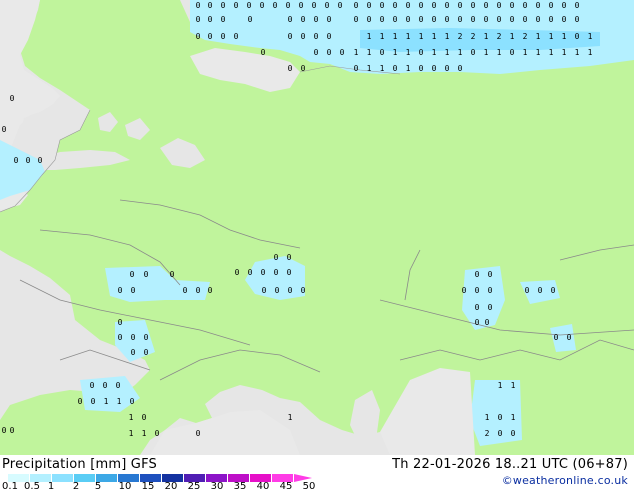  Describe the element at coordinates (309, 486) in the screenshot. I see `legend-tick-label: 50` at that location.